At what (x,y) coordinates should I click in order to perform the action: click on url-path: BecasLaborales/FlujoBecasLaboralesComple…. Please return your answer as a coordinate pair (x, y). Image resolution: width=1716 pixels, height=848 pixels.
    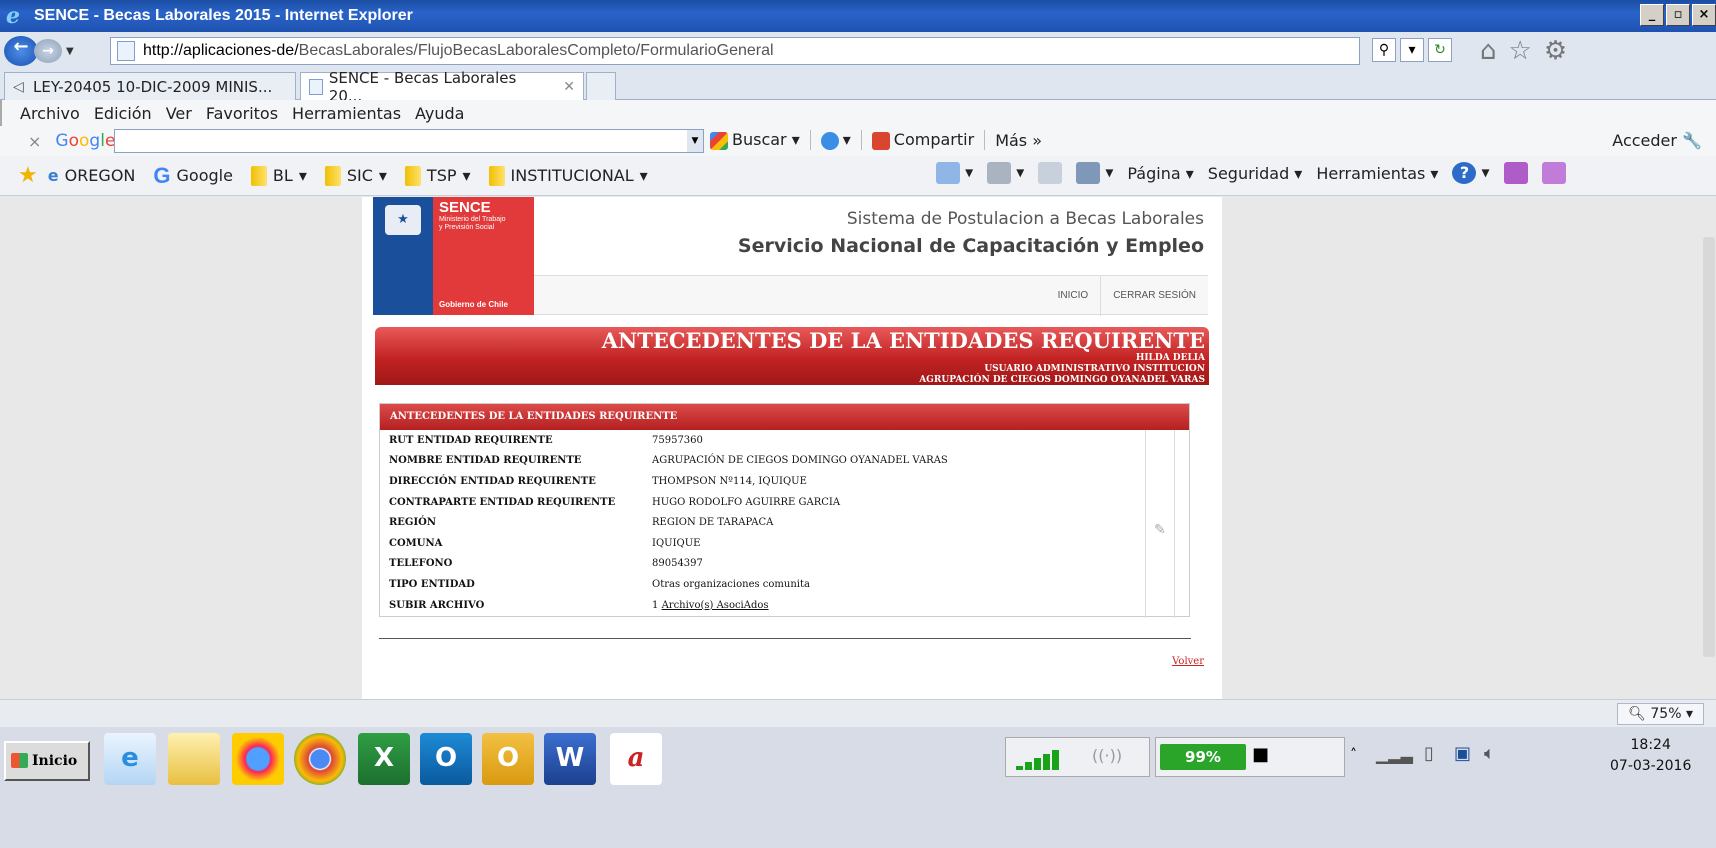
    Looking at the image, I should click on (536, 50).